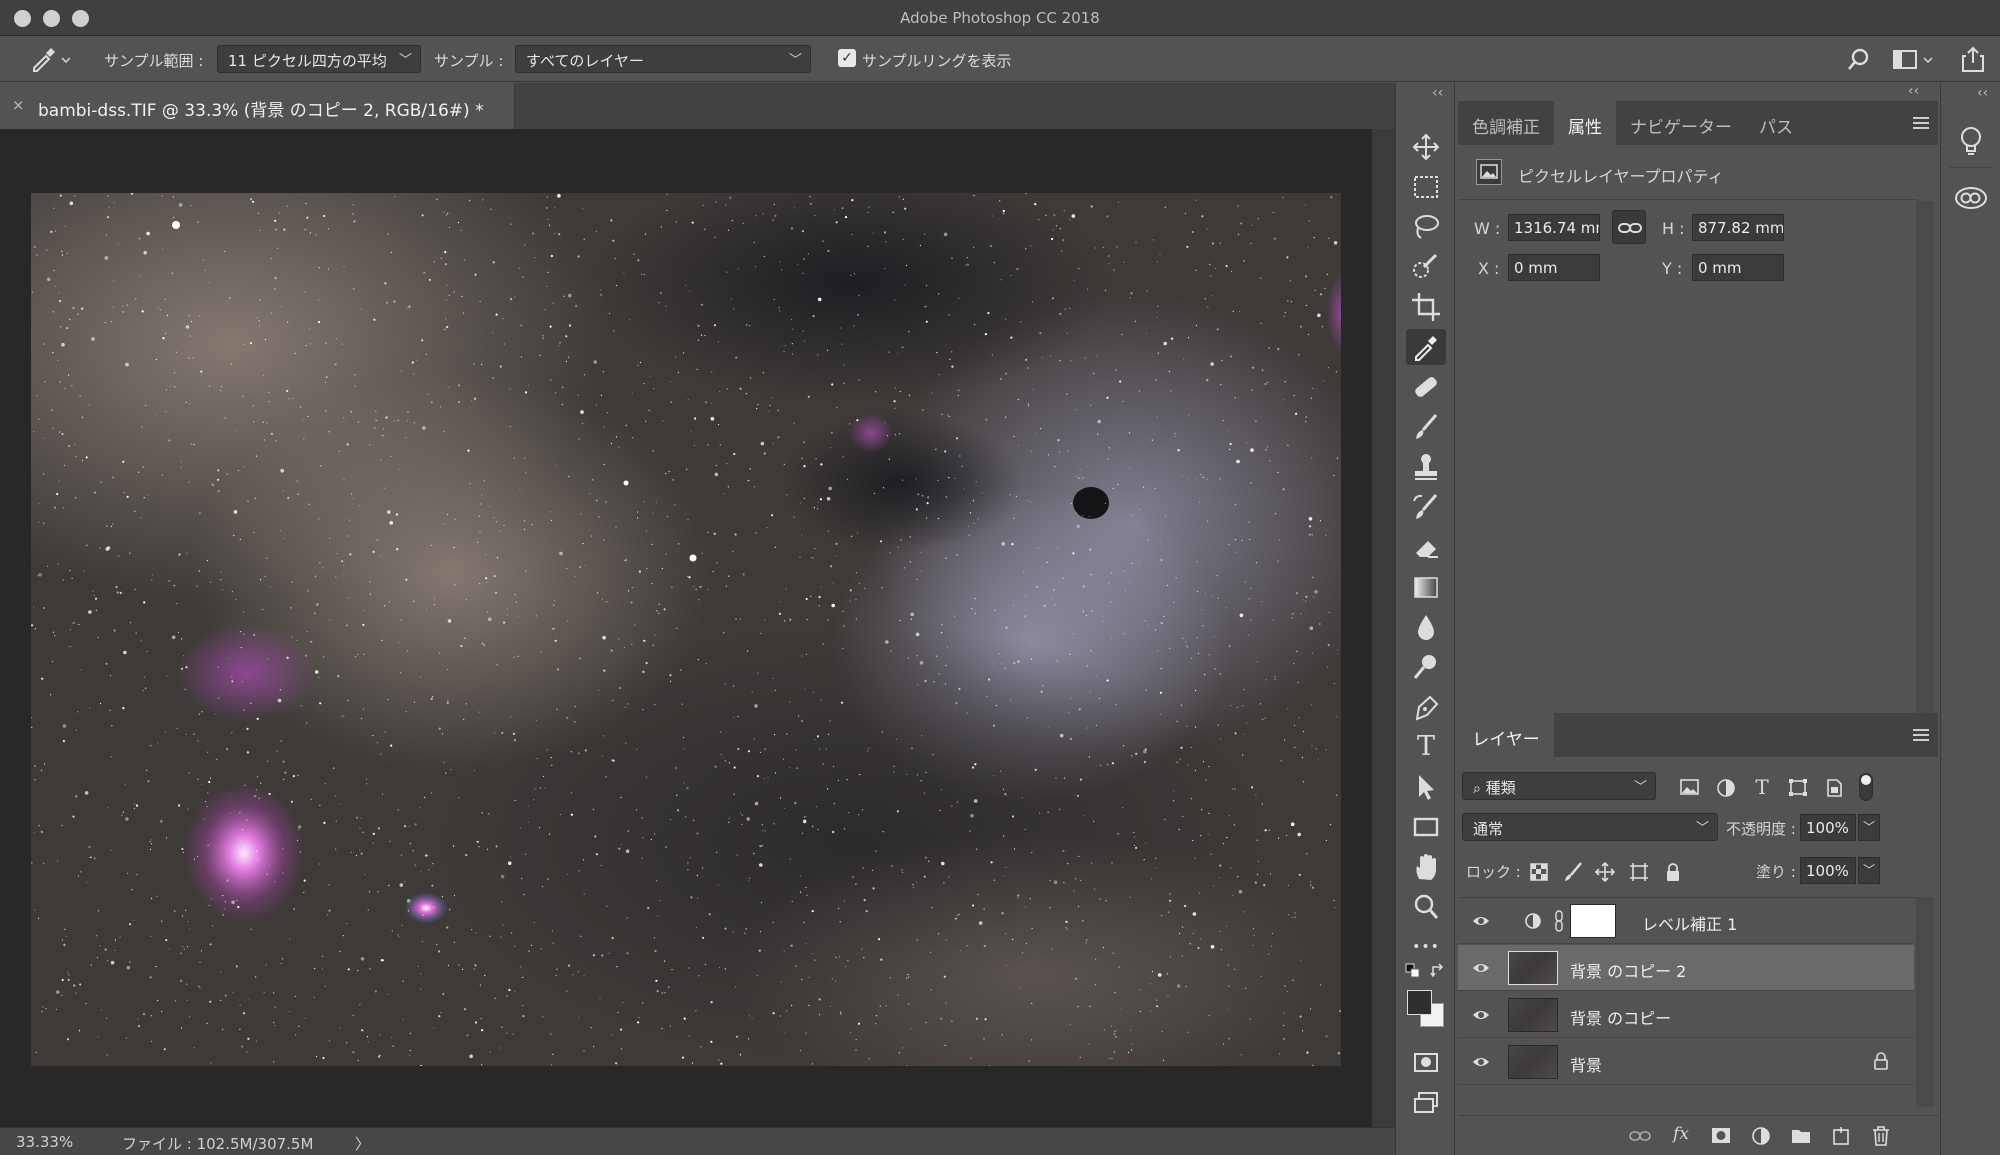 The image size is (2000, 1155). What do you see at coordinates (1426, 707) in the screenshot?
I see `pen-icon` at bounding box center [1426, 707].